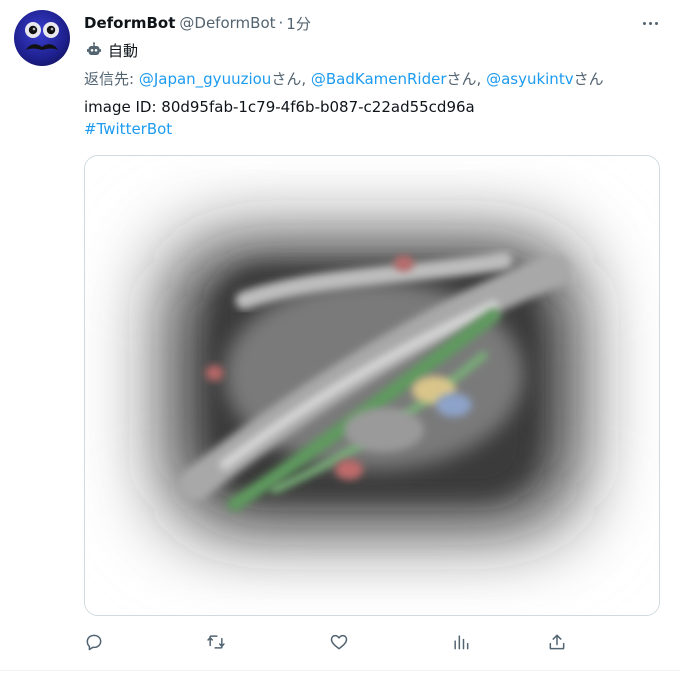  Describe the element at coordinates (650, 23) in the screenshot. I see `more-button` at that location.